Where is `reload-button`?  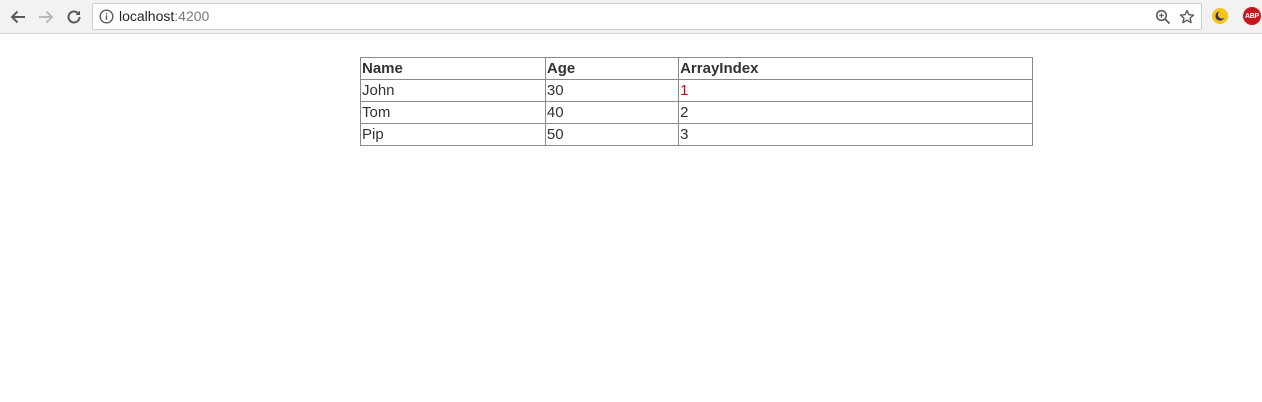
reload-button is located at coordinates (74, 17).